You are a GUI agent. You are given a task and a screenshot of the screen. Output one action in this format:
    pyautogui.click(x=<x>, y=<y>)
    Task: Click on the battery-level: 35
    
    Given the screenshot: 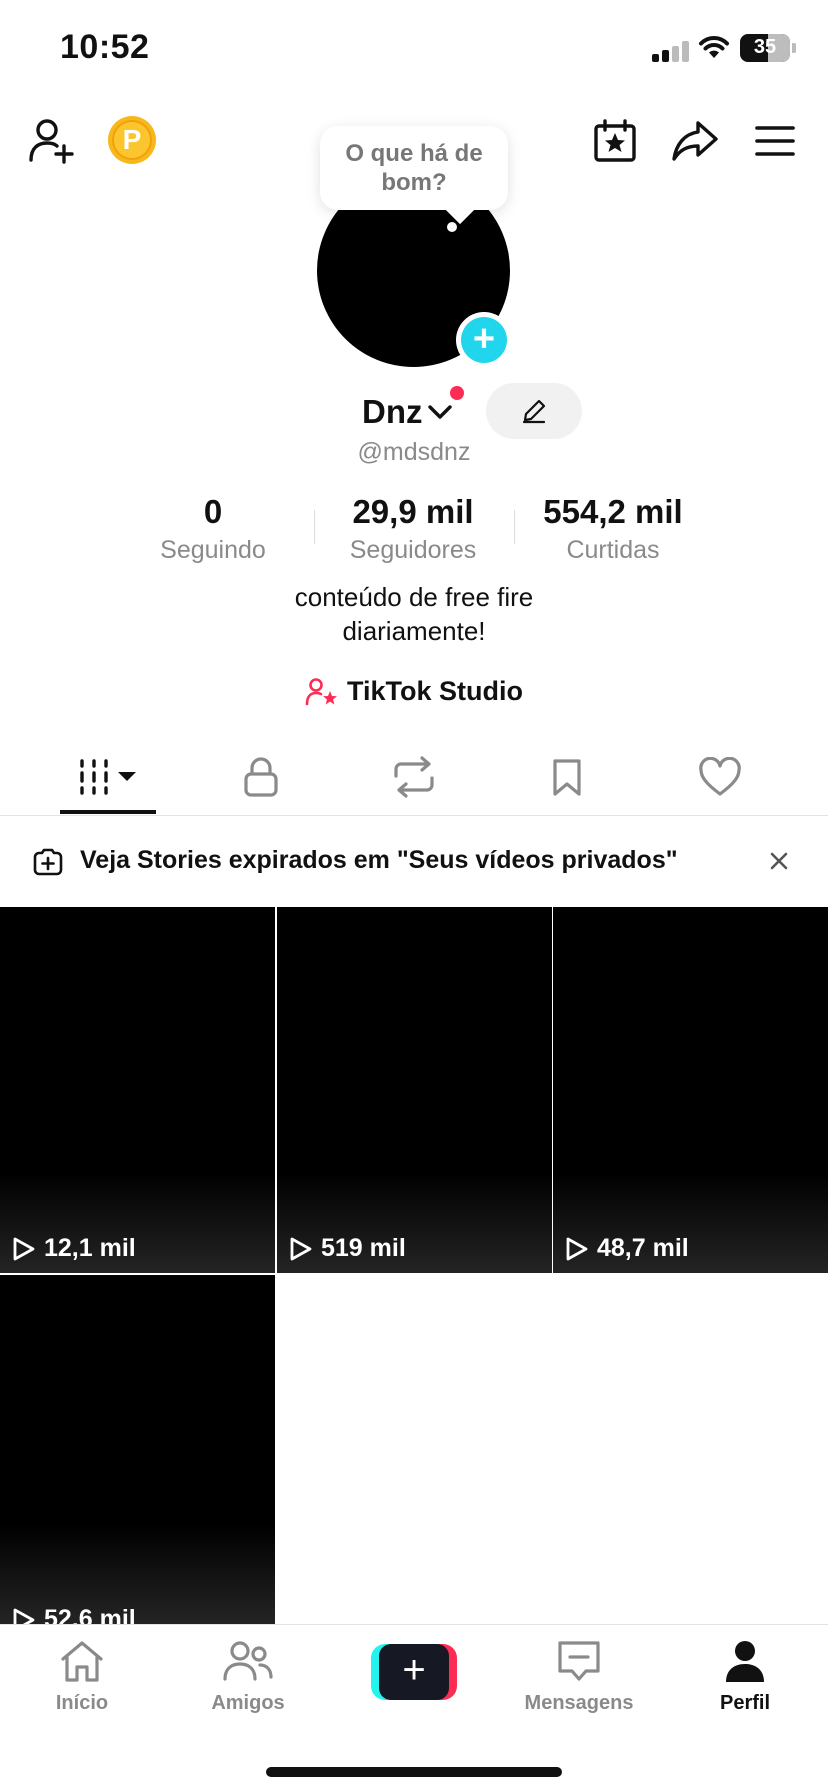 What is the action you would take?
    pyautogui.click(x=765, y=47)
    